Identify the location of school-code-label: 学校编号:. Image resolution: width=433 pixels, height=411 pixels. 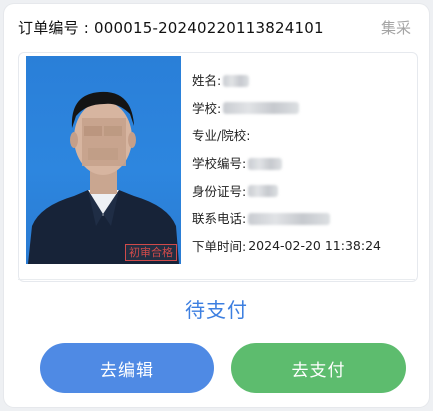
(219, 164).